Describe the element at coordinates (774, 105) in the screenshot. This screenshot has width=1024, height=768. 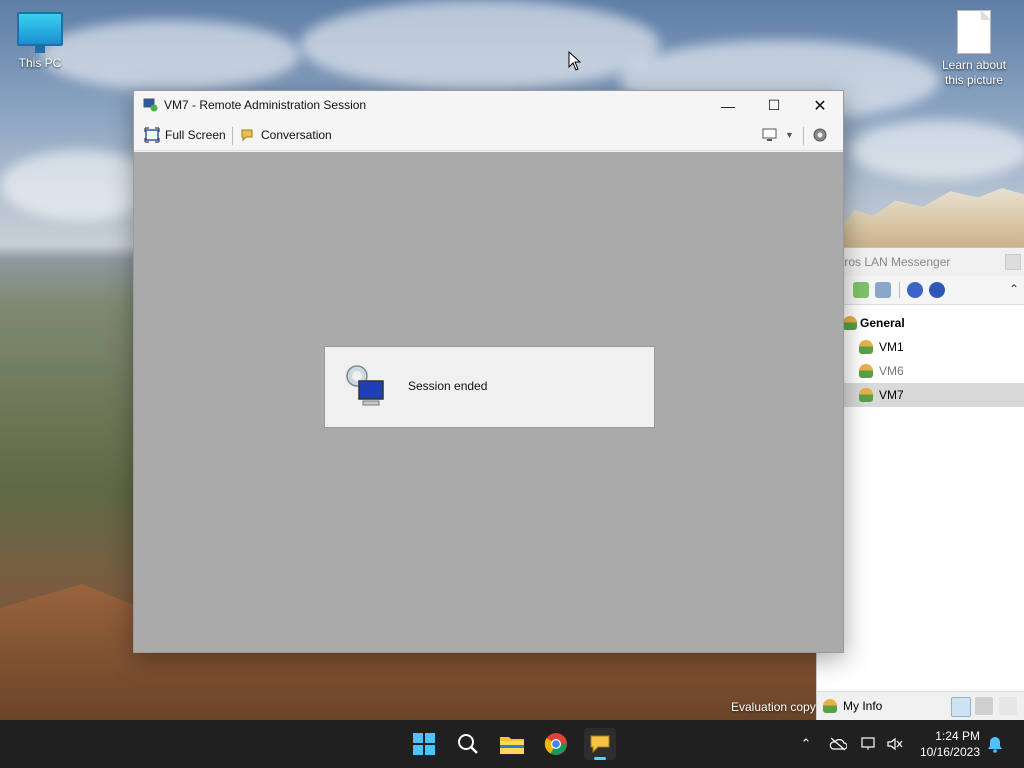
I see `maximize-button: ☐` at that location.